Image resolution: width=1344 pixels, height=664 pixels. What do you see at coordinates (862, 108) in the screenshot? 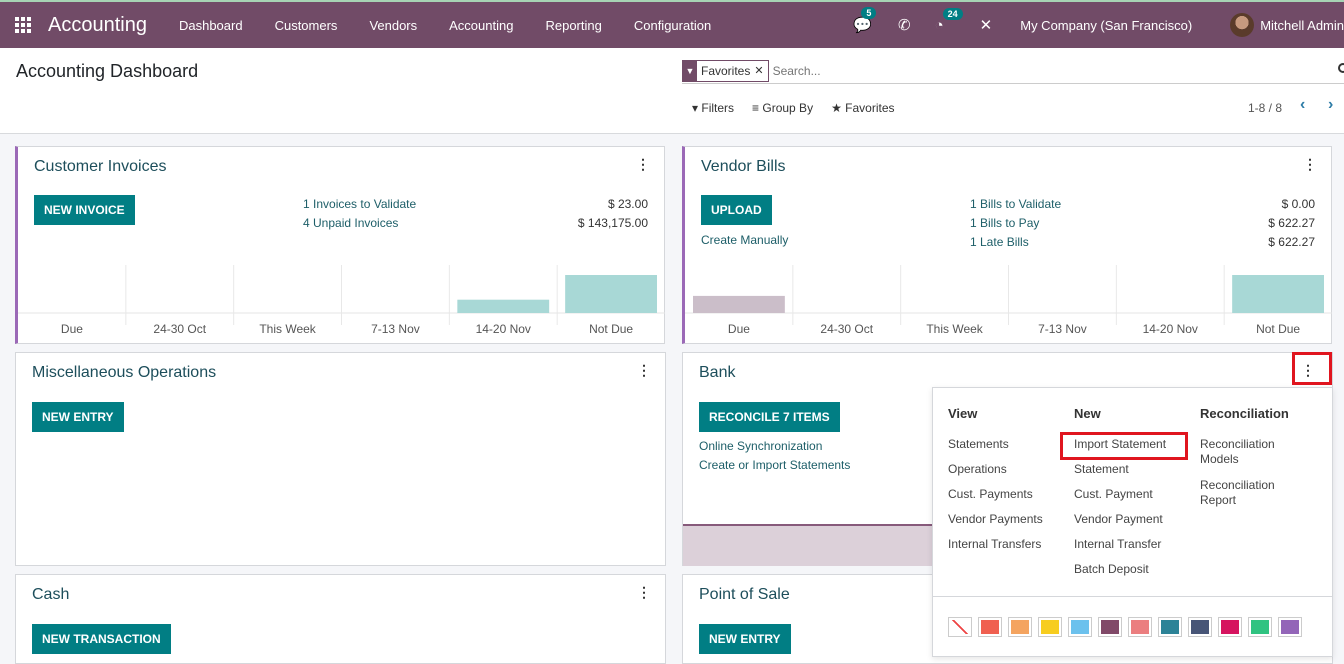
I see `favorites-button: ★ Favorites` at bounding box center [862, 108].